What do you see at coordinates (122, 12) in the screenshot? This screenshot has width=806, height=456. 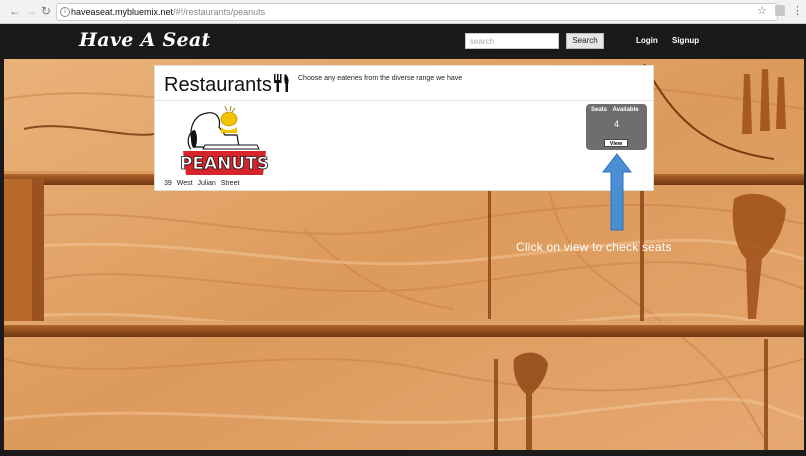 I see `url-host: haveaseat.mybluemix.net` at bounding box center [122, 12].